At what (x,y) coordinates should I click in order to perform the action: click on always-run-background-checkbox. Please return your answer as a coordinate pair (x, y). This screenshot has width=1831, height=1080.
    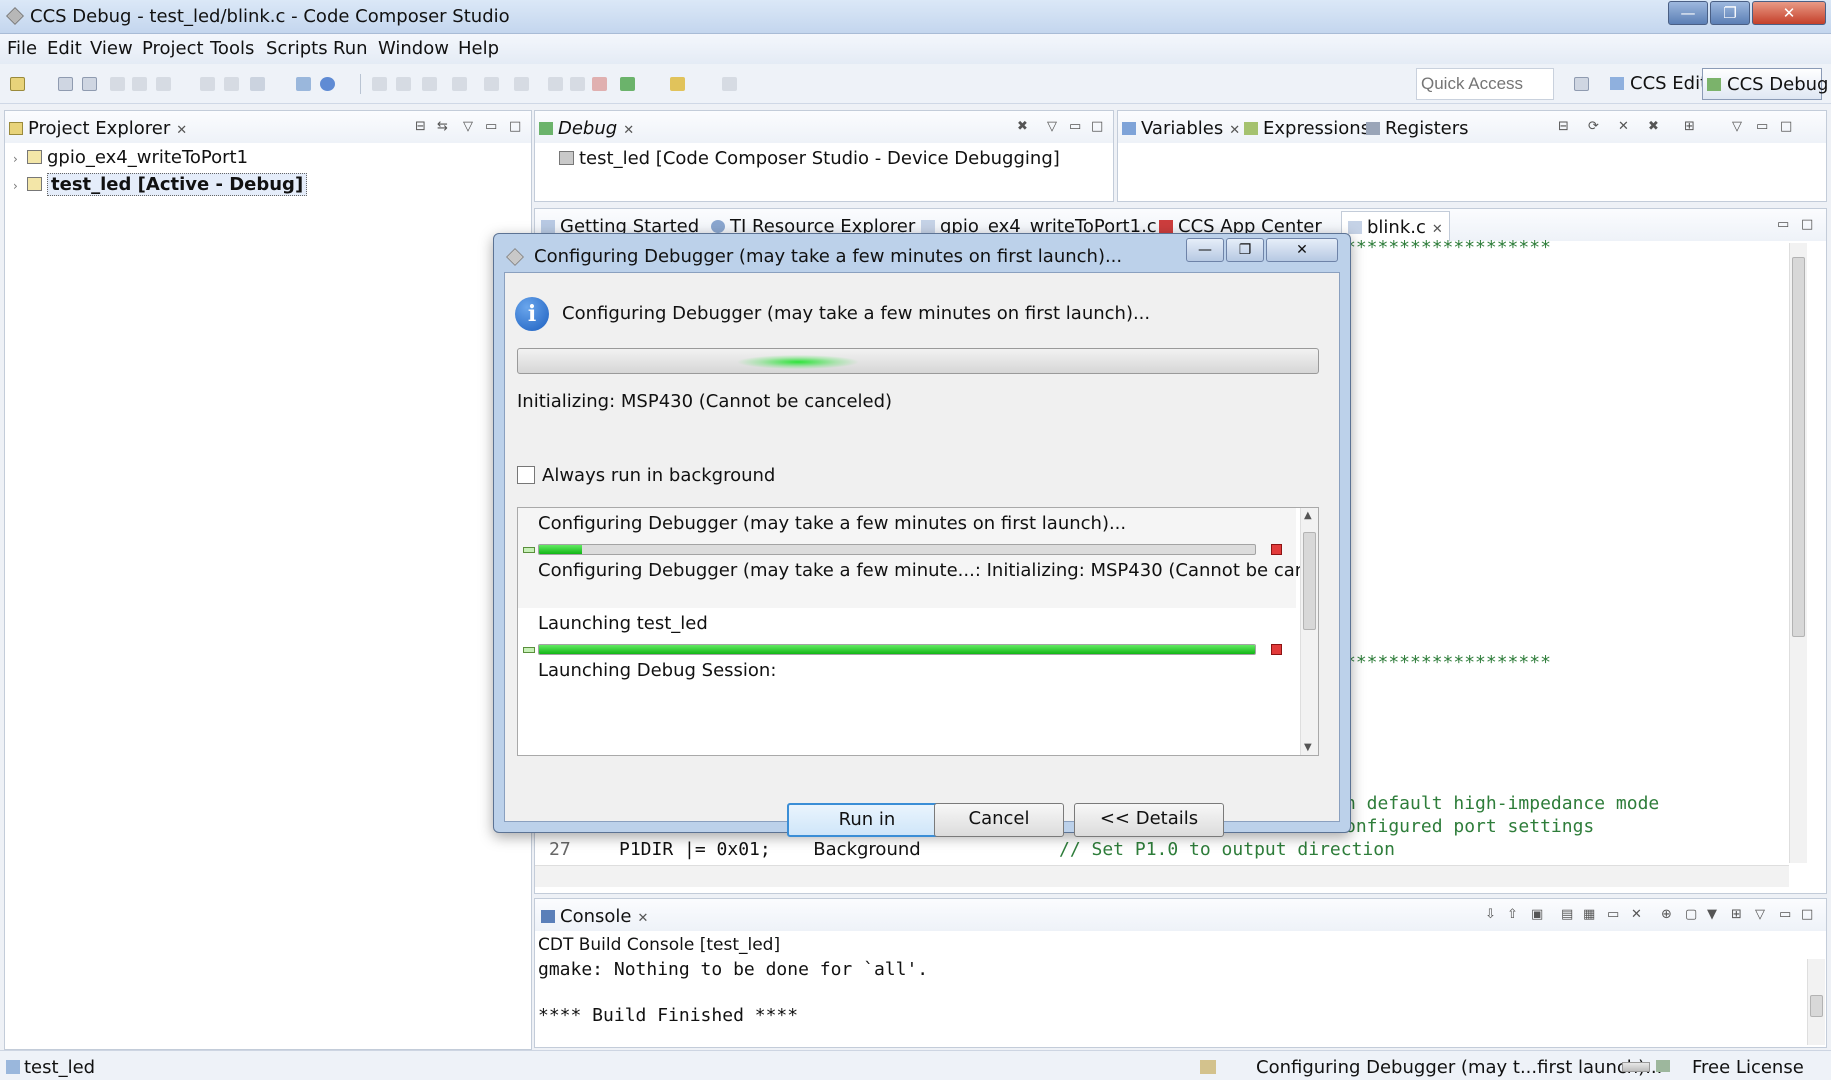
    Looking at the image, I should click on (526, 475).